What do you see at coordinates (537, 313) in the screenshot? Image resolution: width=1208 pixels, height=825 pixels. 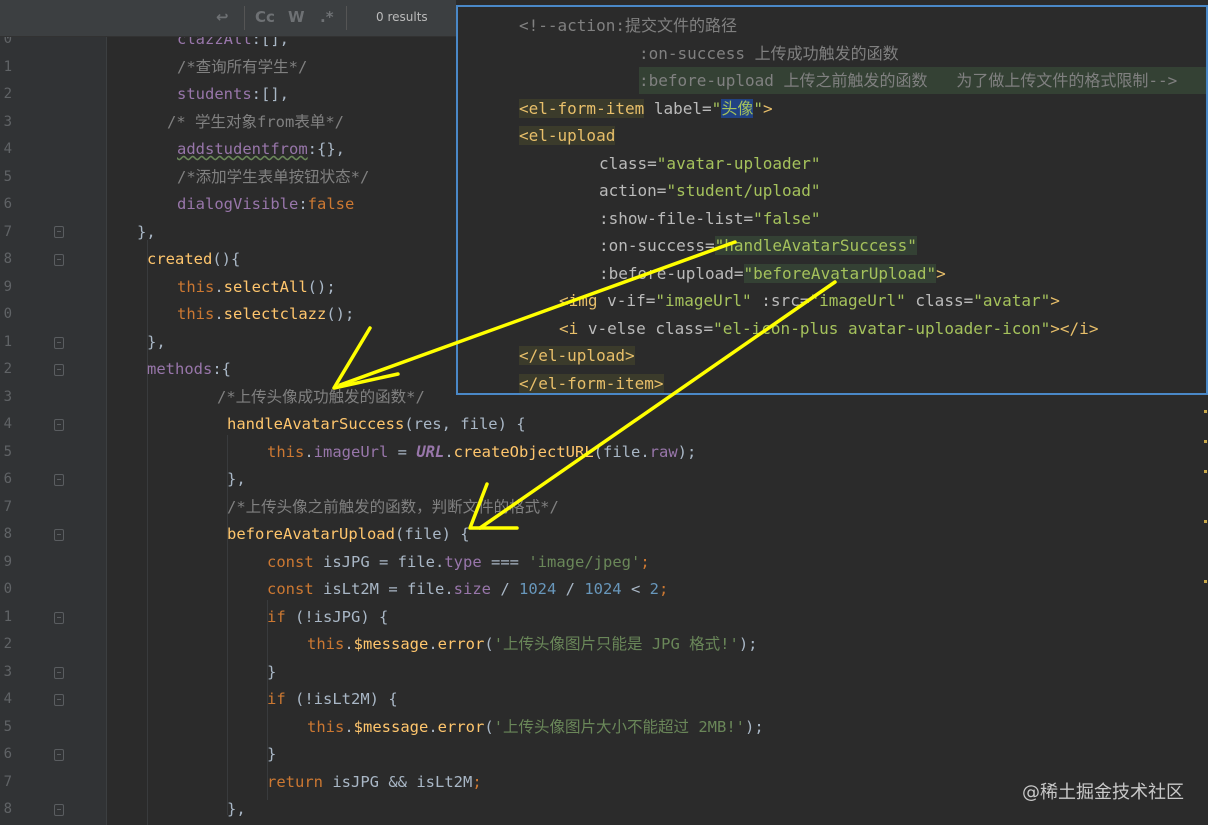 I see `arrow-line-success` at bounding box center [537, 313].